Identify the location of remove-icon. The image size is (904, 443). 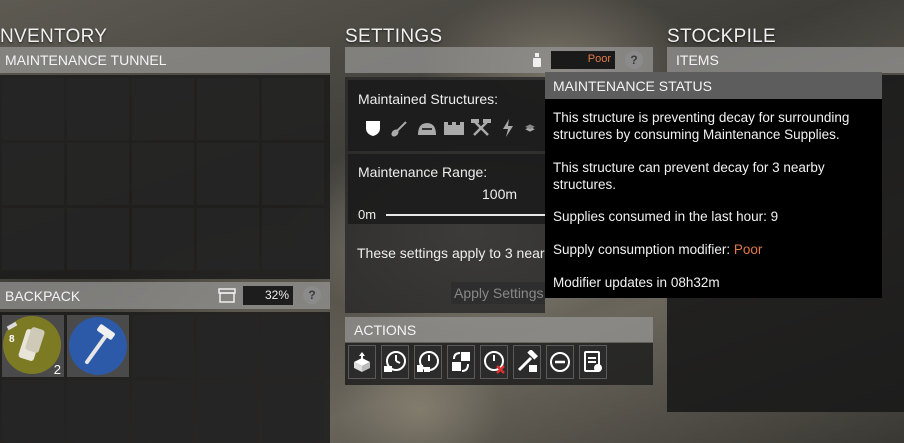
(560, 362).